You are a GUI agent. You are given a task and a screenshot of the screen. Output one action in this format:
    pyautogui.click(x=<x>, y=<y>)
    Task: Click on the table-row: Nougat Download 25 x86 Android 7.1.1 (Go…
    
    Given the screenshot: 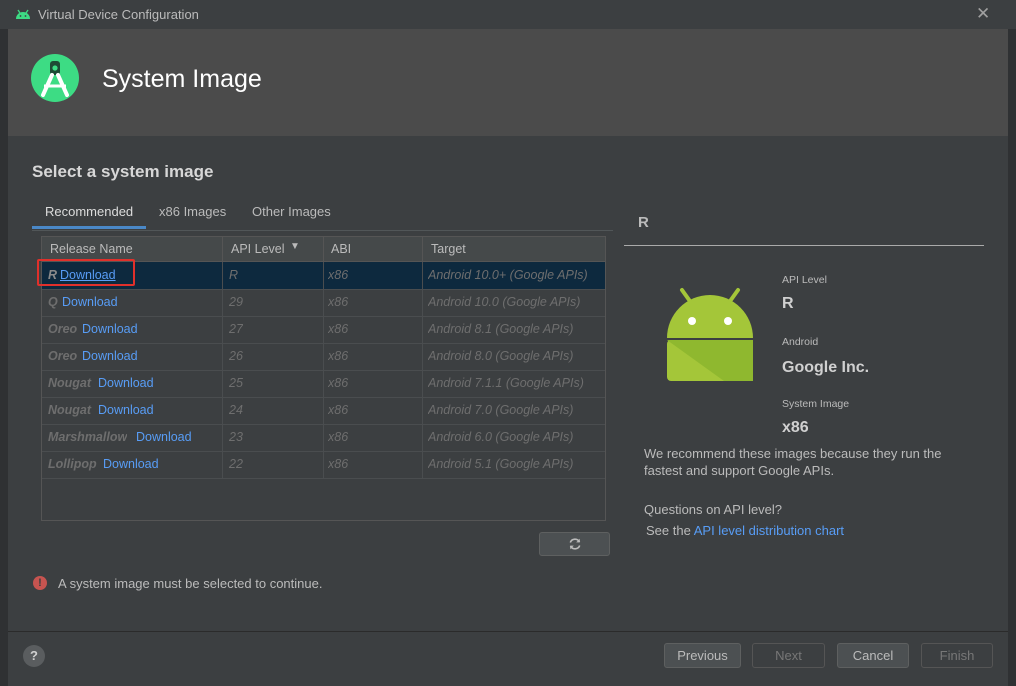 What is the action you would take?
    pyautogui.click(x=323, y=384)
    